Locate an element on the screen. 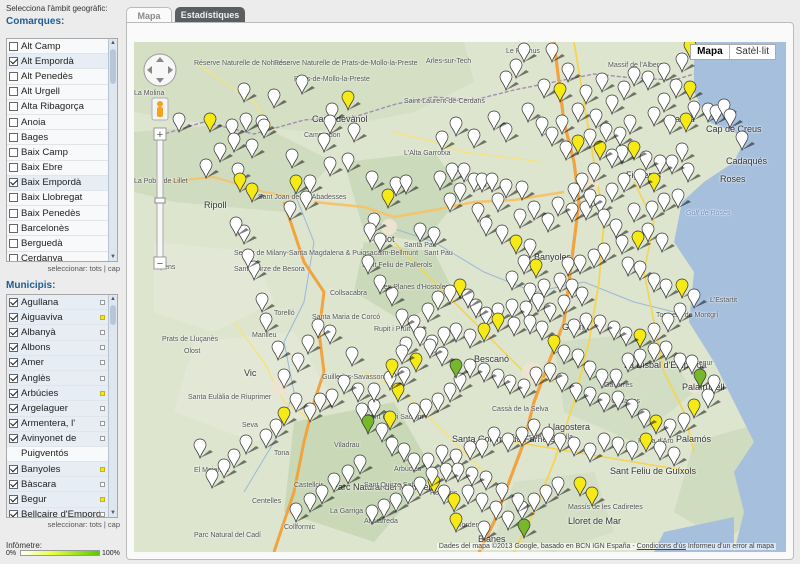 The image size is (800, 564). municipi-item: Begur is located at coordinates (62, 500).